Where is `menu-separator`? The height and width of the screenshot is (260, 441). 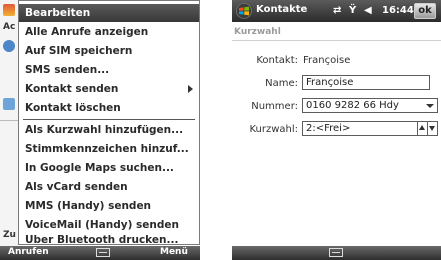 menu-separator is located at coordinates (109, 119).